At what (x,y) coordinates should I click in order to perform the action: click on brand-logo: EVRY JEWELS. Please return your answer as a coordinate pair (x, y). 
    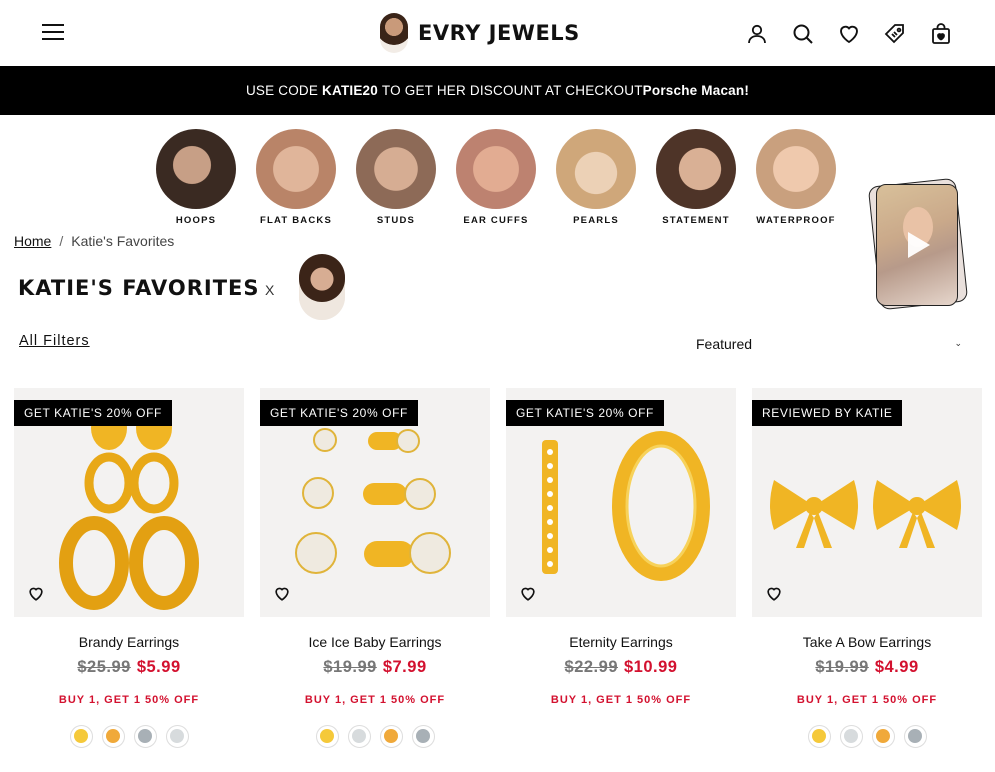
    Looking at the image, I should click on (480, 33).